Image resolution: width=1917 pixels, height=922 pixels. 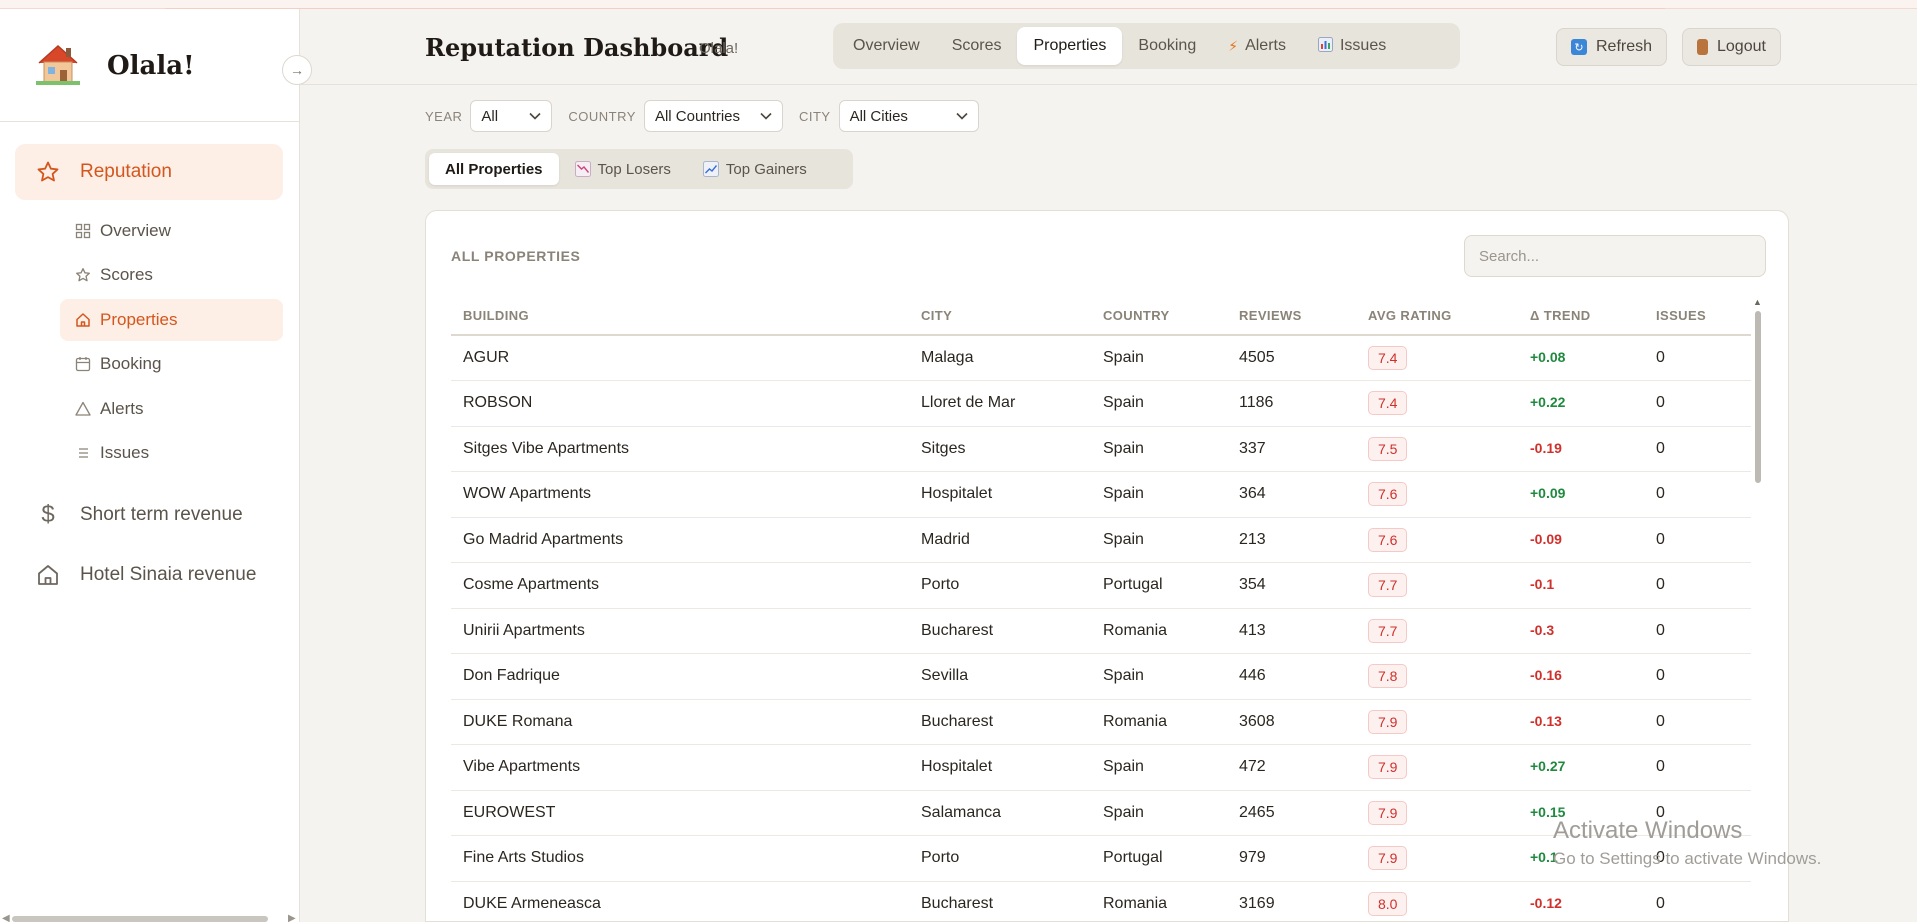 What do you see at coordinates (1101, 676) in the screenshot?
I see `table-row: Don Fadrique Sevilla Spain 446 7.8 -0.16 0` at bounding box center [1101, 676].